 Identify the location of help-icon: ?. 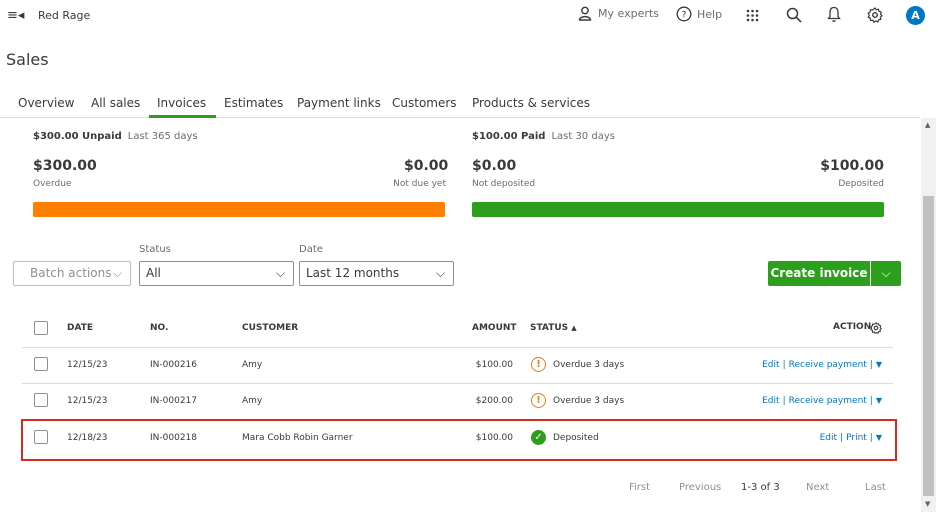
(684, 14).